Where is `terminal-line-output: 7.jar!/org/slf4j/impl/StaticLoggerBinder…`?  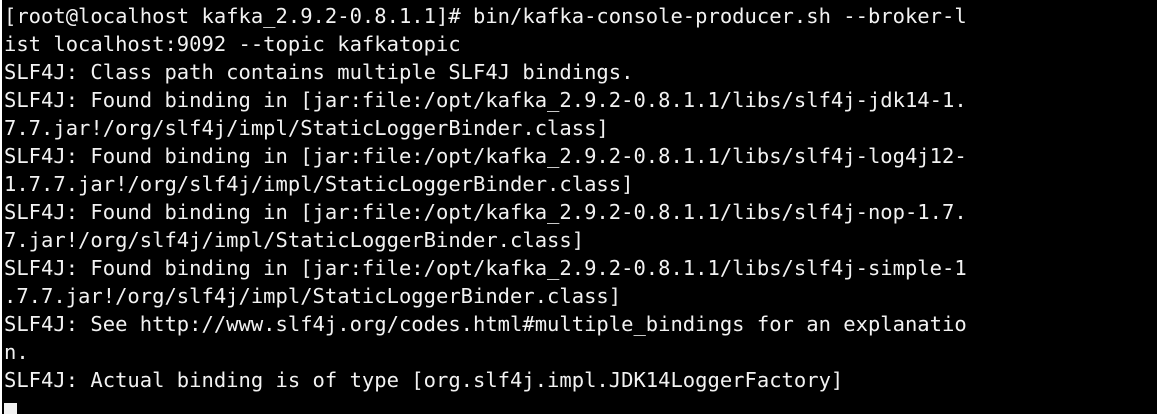
terminal-line-output: 7.jar!/org/slf4j/impl/StaticLoggerBinder… is located at coordinates (294, 240).